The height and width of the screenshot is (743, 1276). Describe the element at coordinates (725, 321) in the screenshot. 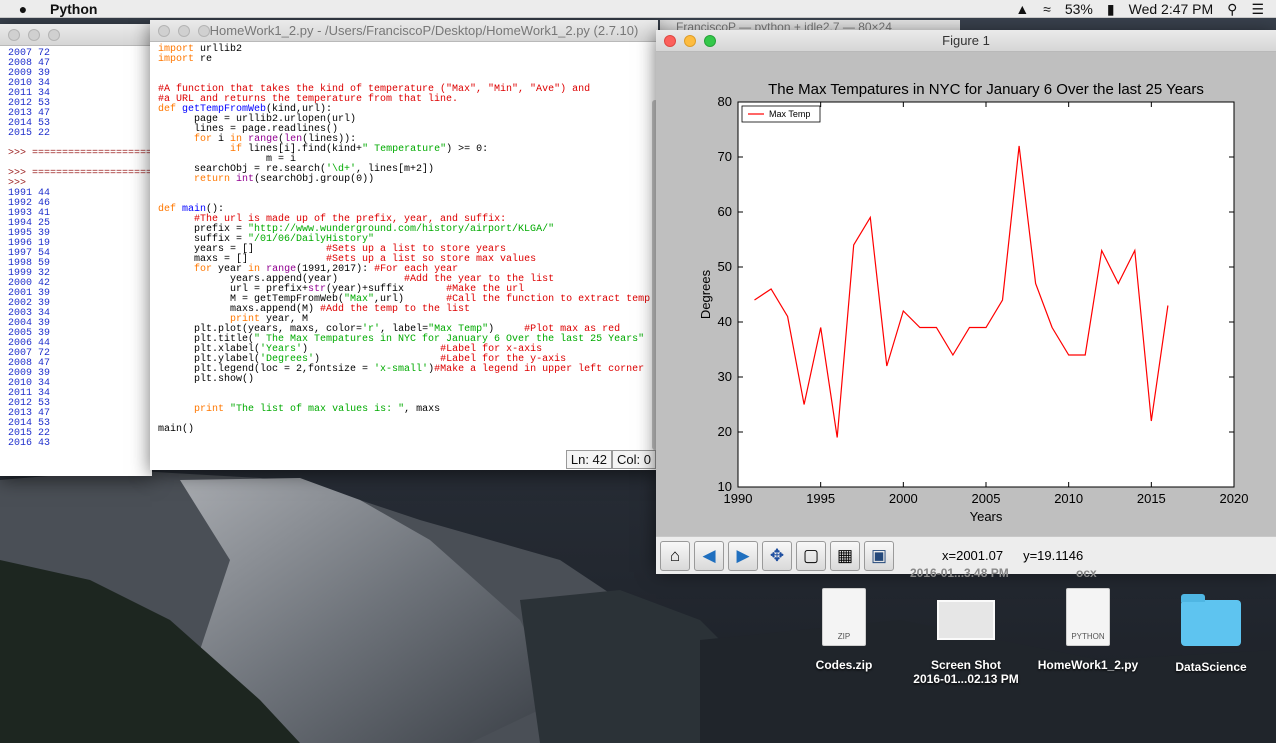

I see `y-tick-label: 40` at that location.